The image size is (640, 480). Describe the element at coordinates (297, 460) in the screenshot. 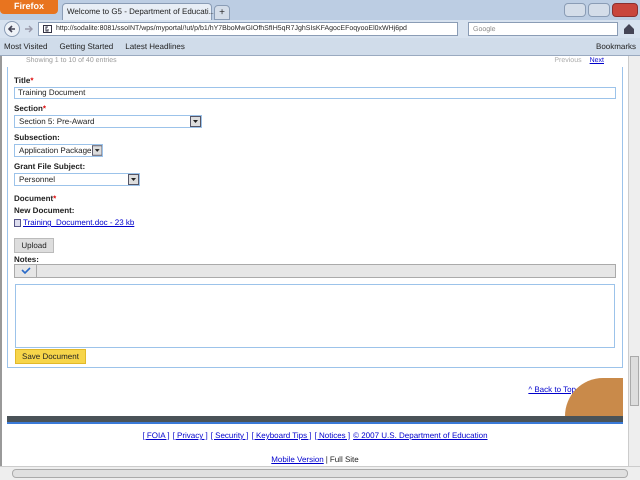

I see `mobile-version-link: Mobile Version` at that location.